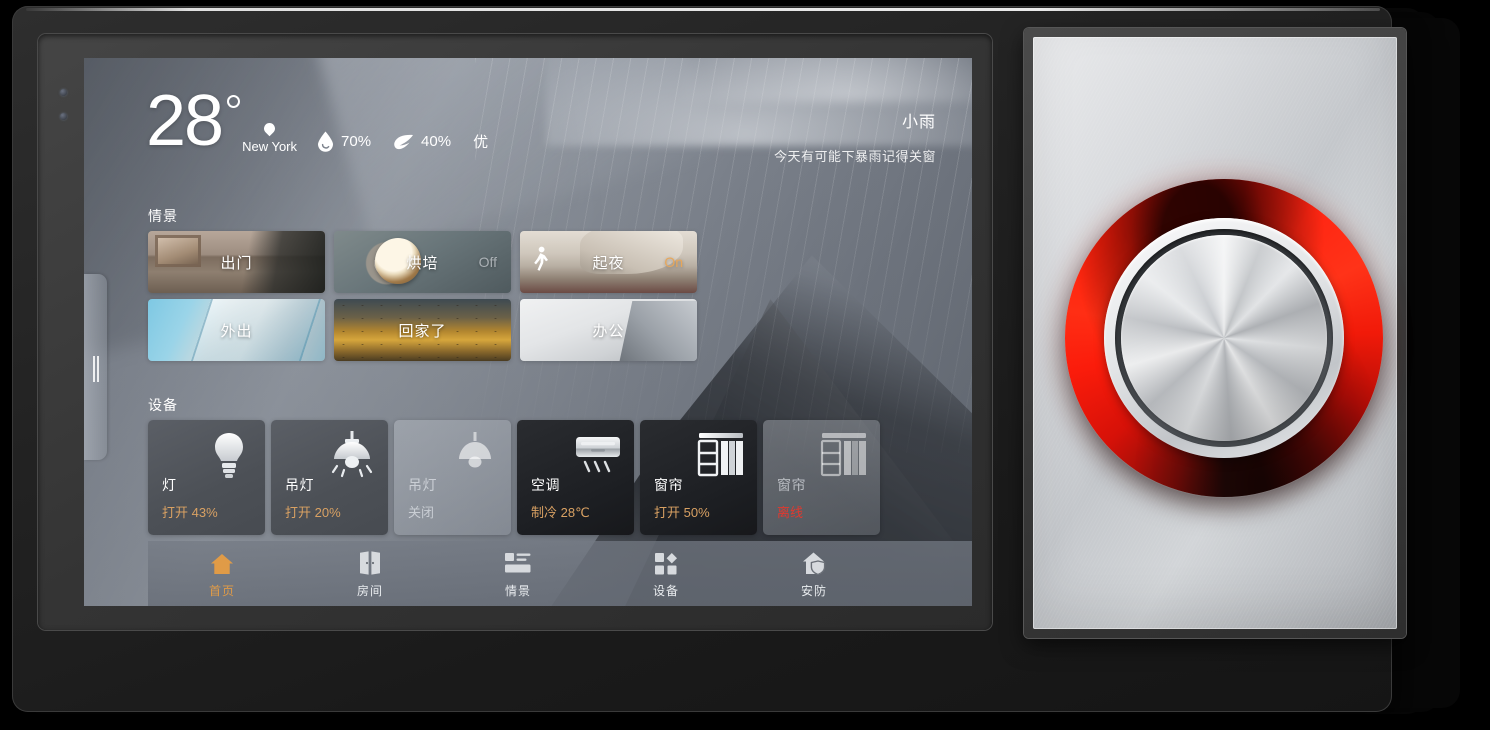  I want to click on device-status: 打开 20%, so click(313, 512).